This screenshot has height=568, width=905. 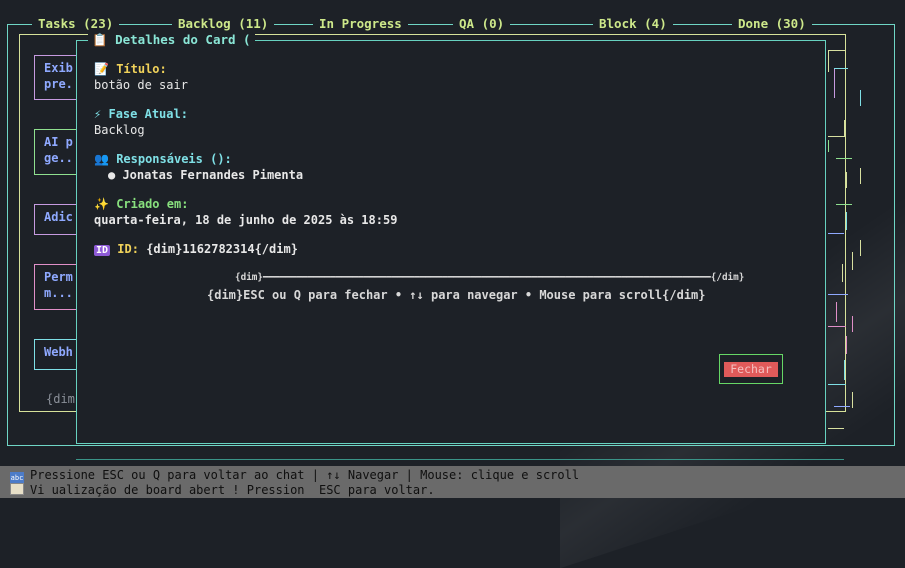 I want to click on id-value: {dim}1162782314{/dim}, so click(x=222, y=249).